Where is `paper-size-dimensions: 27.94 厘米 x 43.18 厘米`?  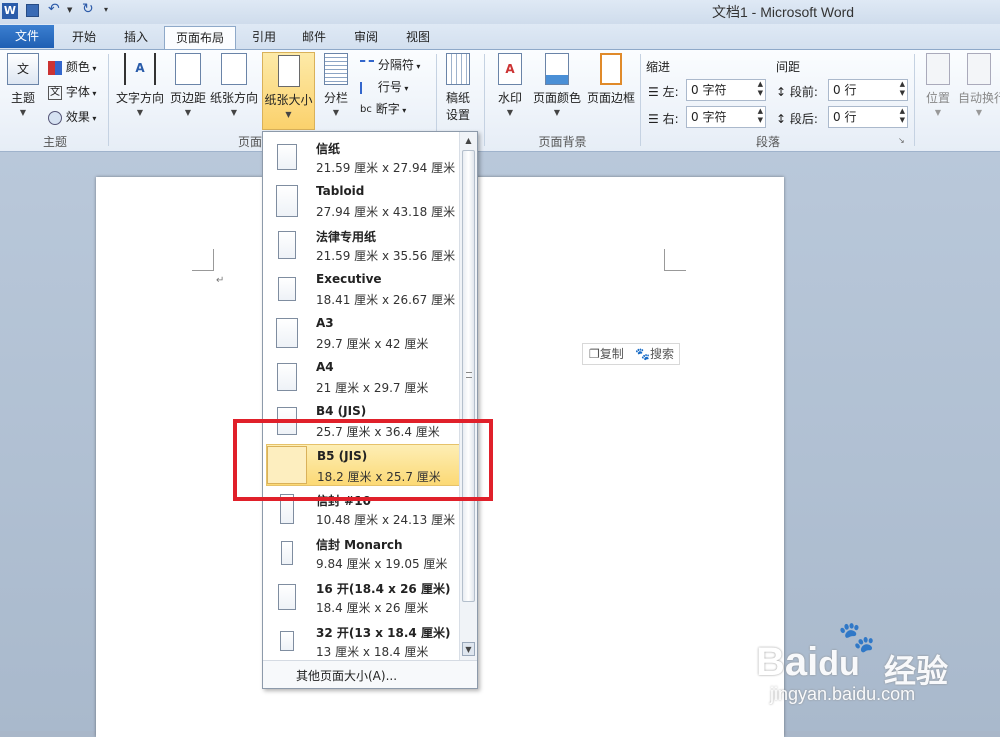
paper-size-dimensions: 27.94 厘米 x 43.18 厘米 is located at coordinates (386, 212).